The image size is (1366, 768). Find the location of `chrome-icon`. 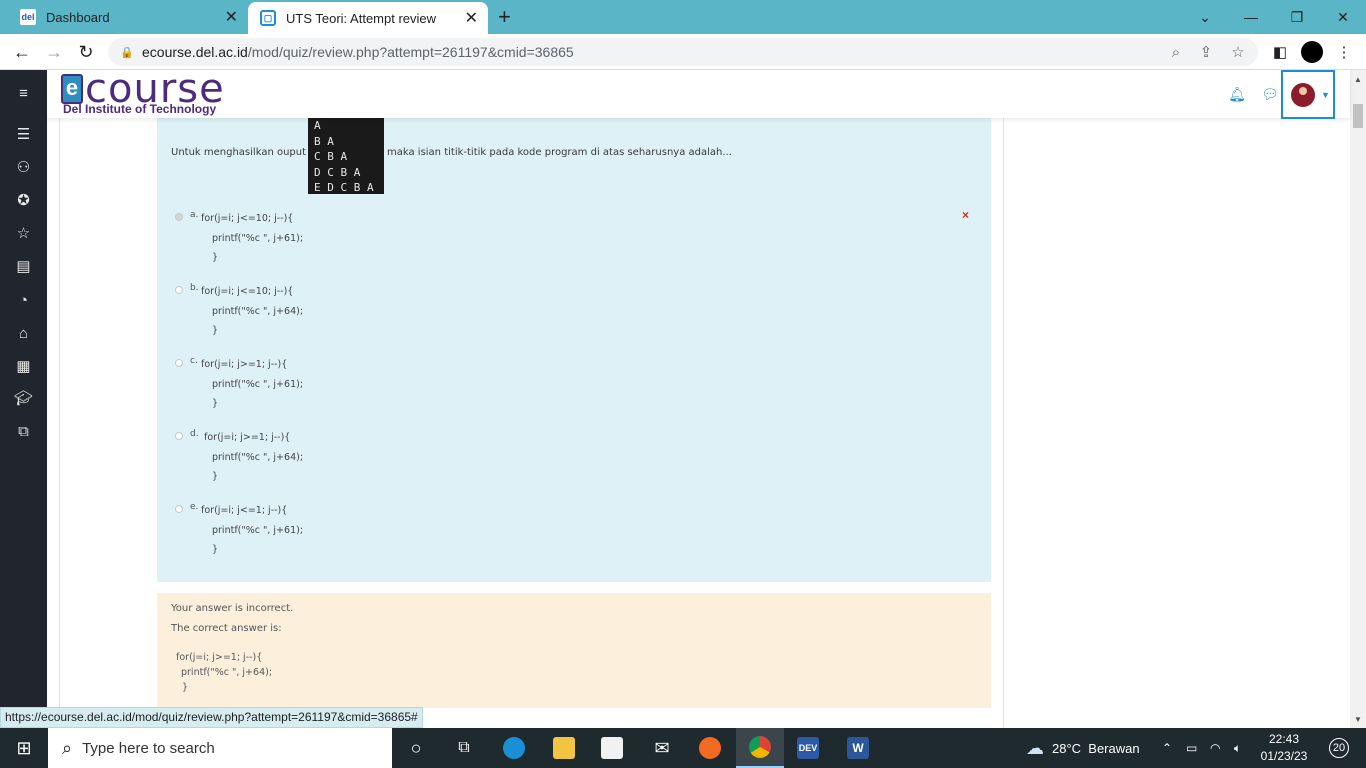

chrome-icon is located at coordinates (760, 748).